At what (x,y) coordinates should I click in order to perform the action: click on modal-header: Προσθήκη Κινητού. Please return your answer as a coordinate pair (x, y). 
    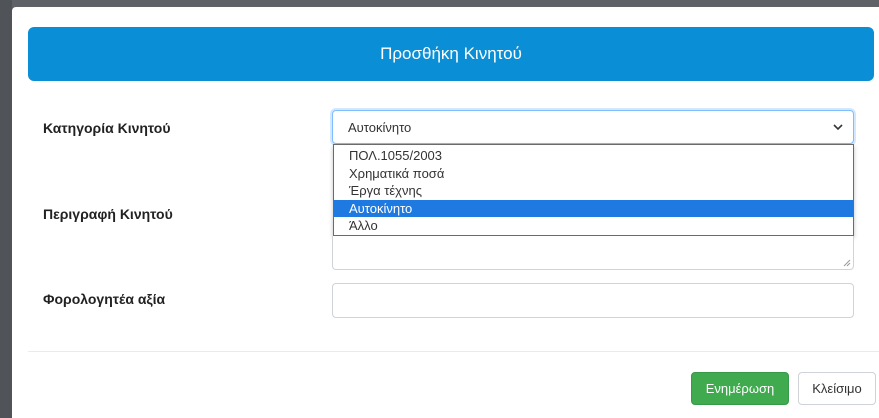
    Looking at the image, I should click on (451, 54).